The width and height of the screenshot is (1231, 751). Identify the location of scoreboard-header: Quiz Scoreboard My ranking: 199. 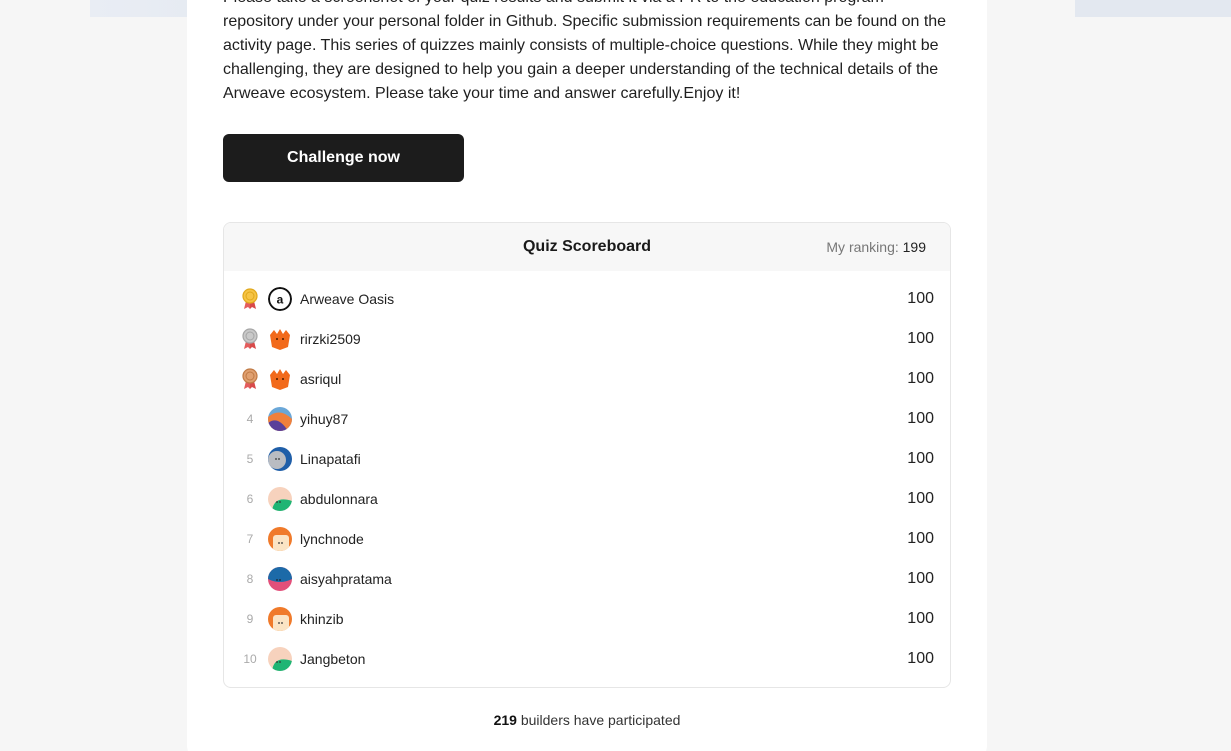
(587, 247).